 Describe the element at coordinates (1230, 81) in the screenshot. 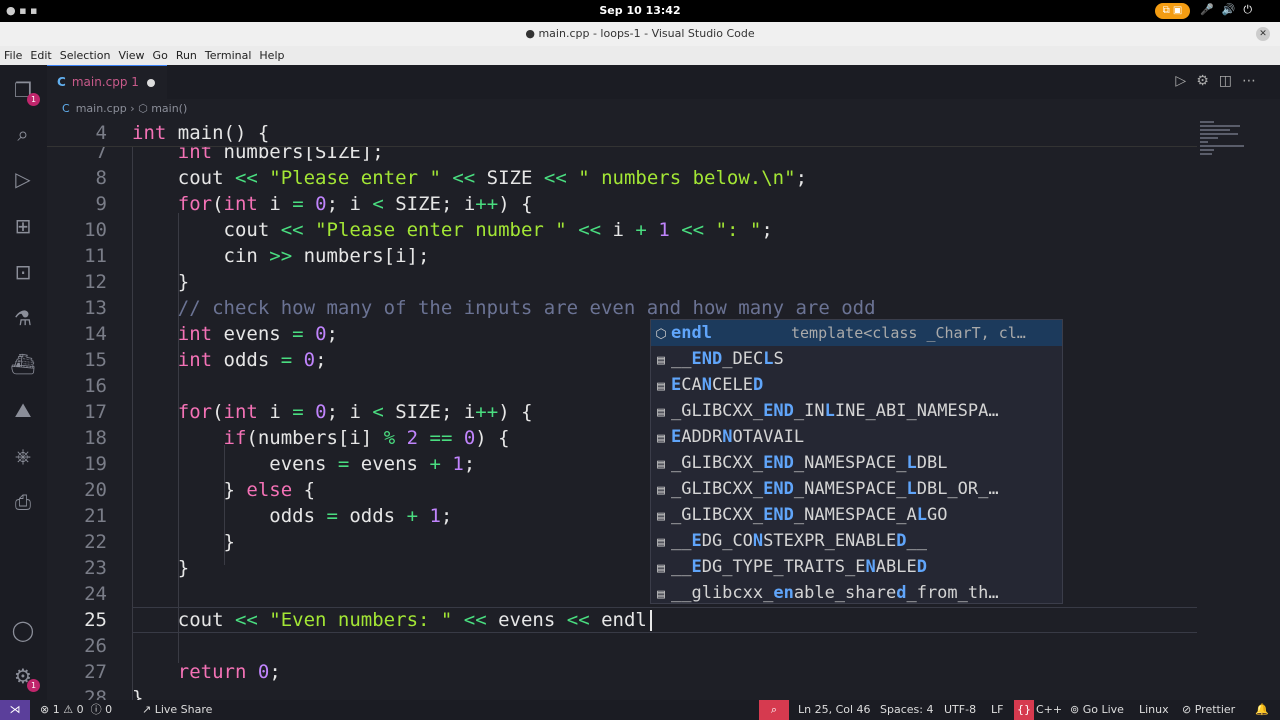

I see `split-editor-icon: ◫` at that location.